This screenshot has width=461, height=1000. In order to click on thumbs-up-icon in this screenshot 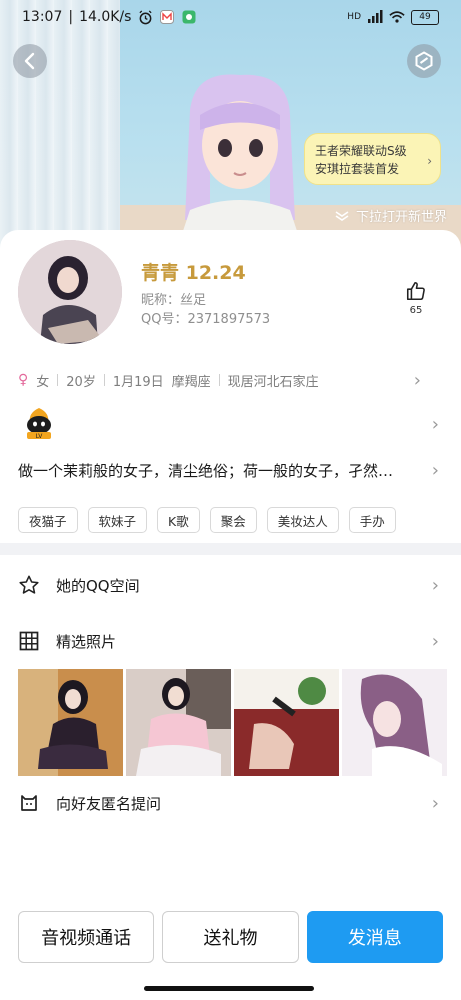, I will do `click(415, 291)`.